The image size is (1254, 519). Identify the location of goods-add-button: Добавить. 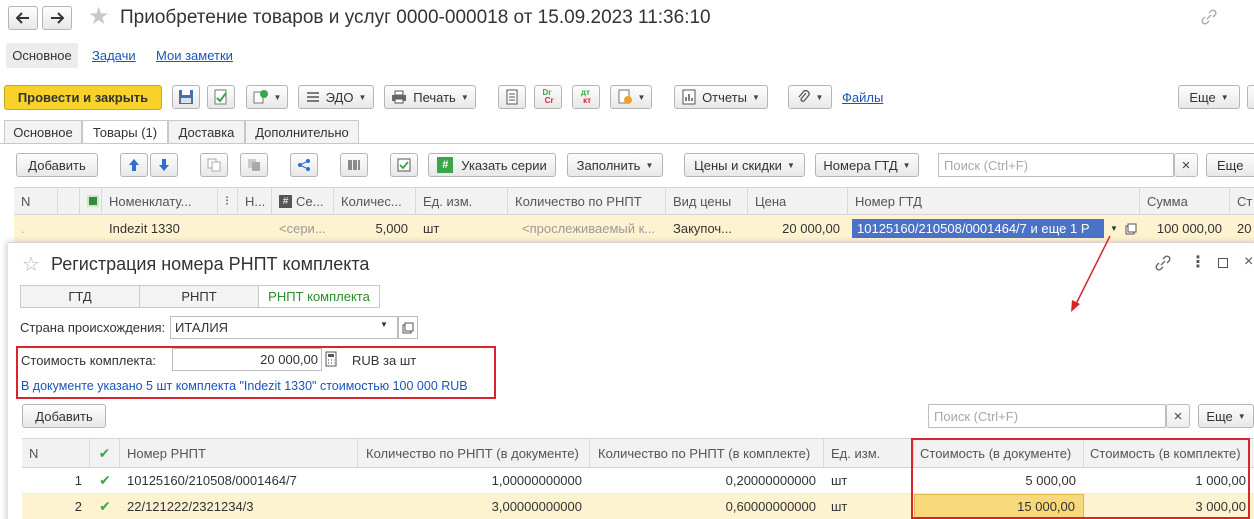
(57, 165).